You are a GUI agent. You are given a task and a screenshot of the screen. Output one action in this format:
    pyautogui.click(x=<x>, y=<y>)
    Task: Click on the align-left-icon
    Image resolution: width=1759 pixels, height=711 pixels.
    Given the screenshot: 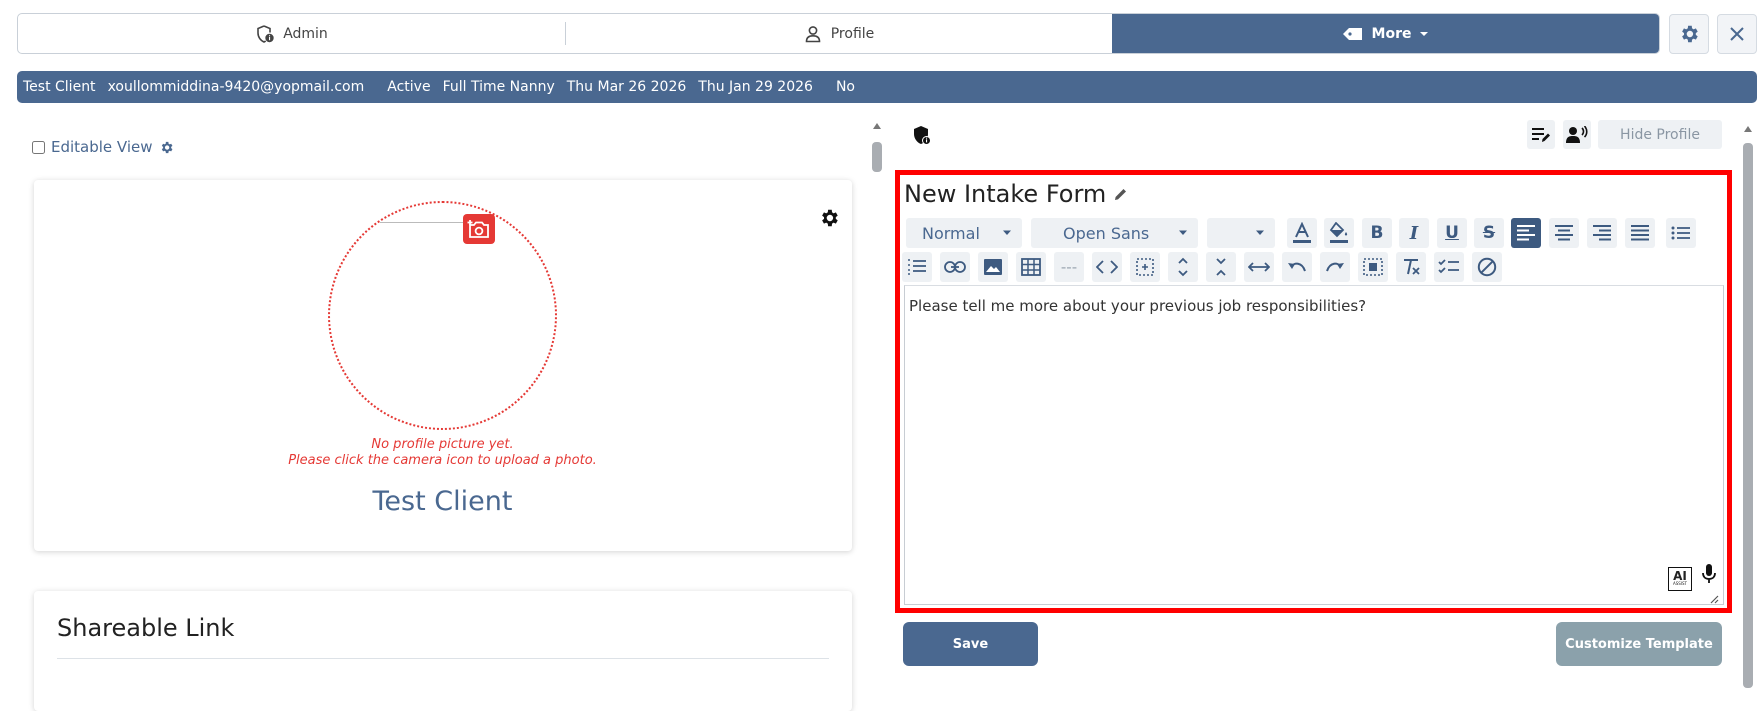 What is the action you would take?
    pyautogui.click(x=1526, y=233)
    